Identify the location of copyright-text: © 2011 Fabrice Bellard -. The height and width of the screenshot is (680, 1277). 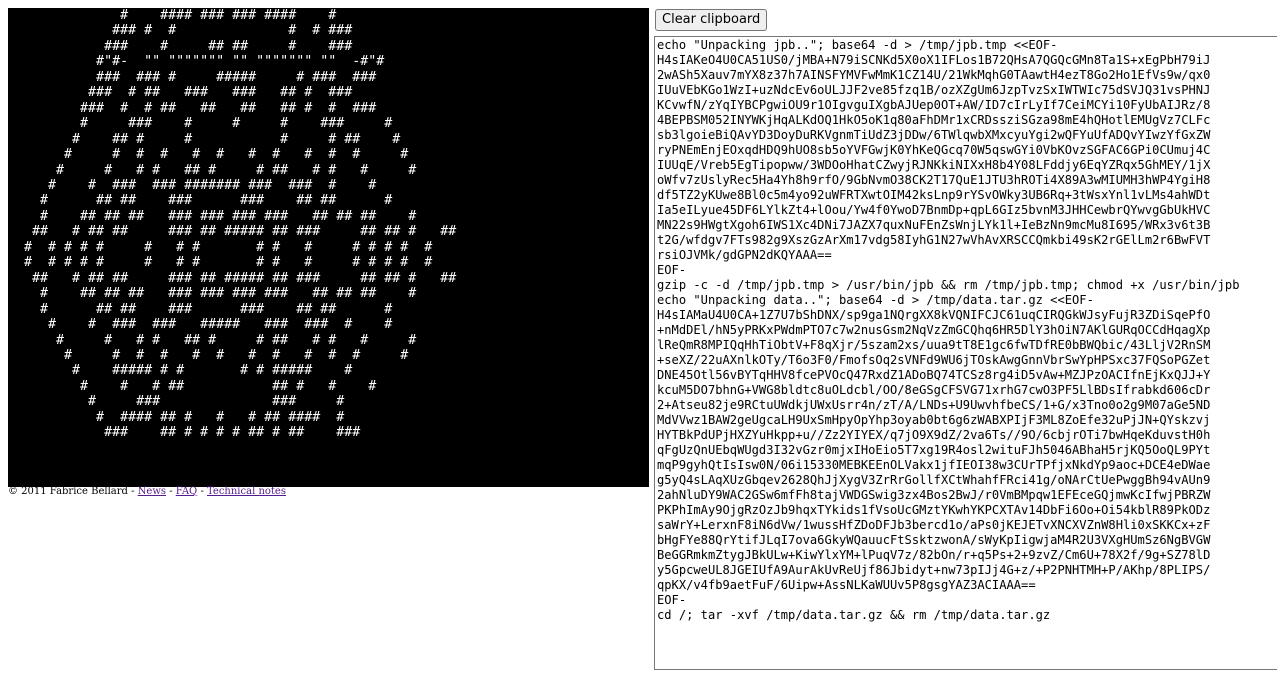
(73, 491).